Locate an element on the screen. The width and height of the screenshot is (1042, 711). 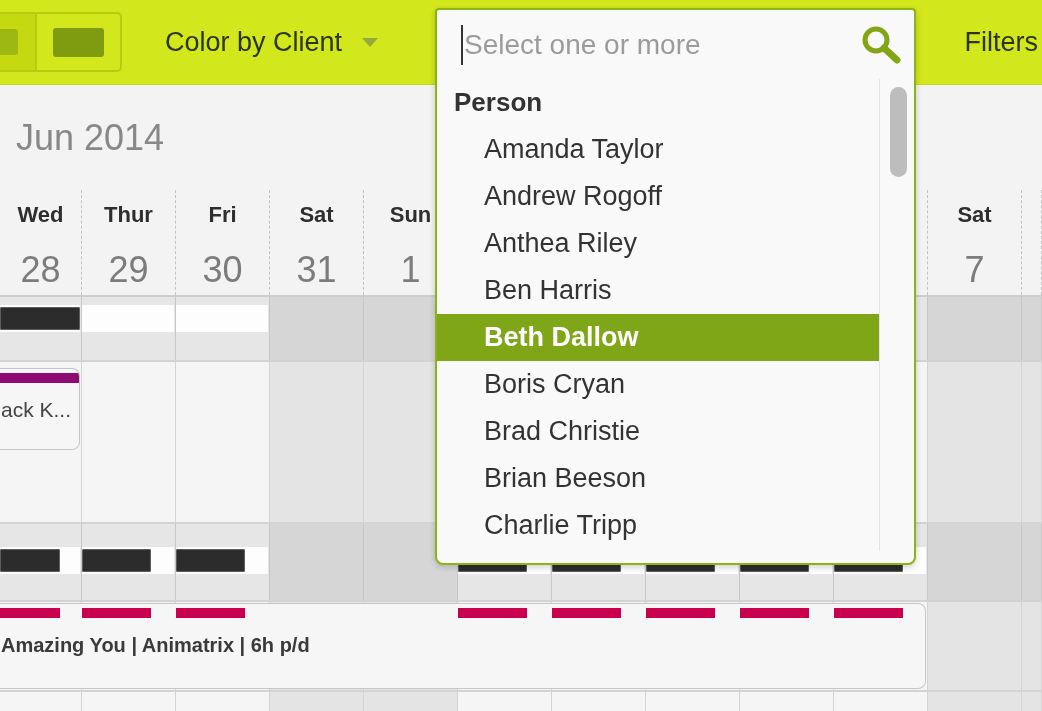
month-label: Jun 2014 is located at coordinates (90, 137).